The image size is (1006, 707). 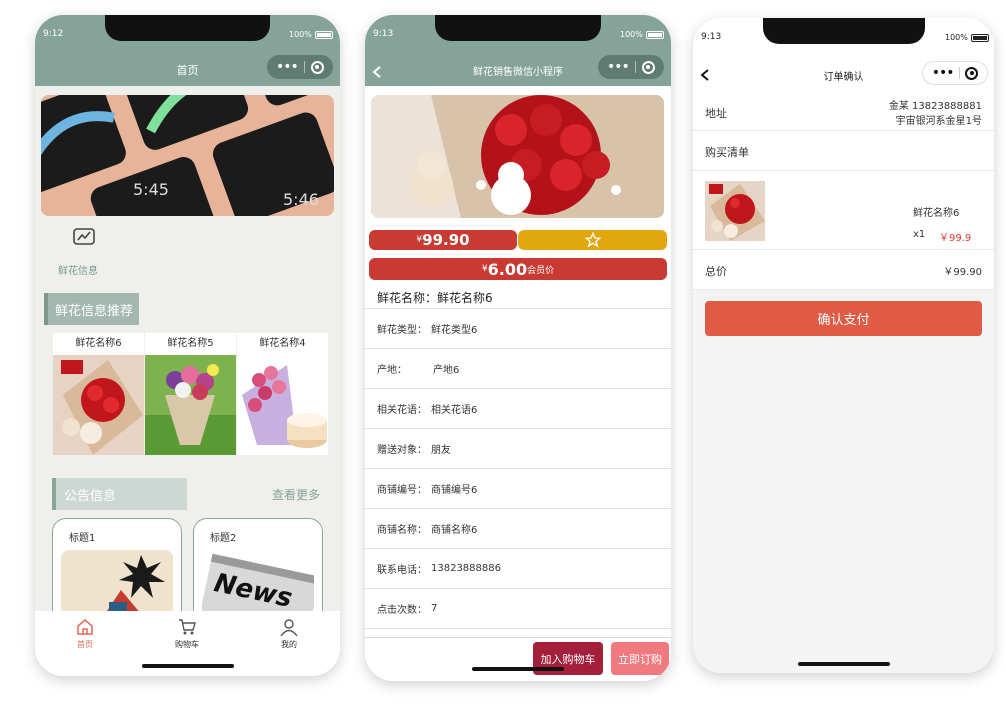 I want to click on address-detail: 宇宙银河系金星1号, so click(x=938, y=121).